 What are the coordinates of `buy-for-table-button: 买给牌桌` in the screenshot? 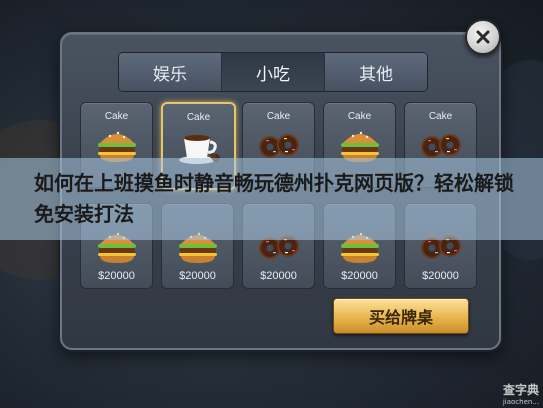 It's located at (401, 316).